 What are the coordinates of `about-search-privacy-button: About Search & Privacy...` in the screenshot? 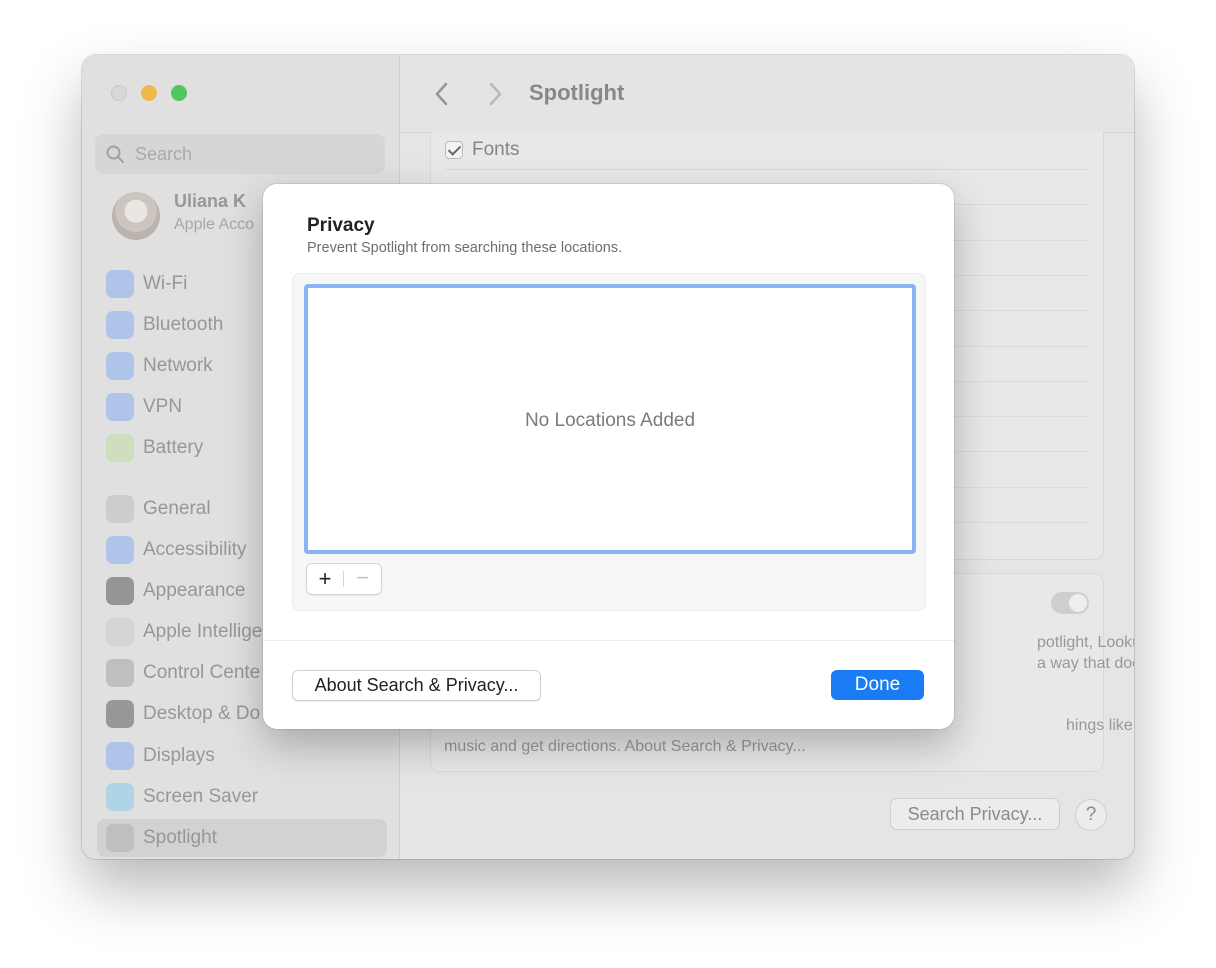 It's located at (416, 685).